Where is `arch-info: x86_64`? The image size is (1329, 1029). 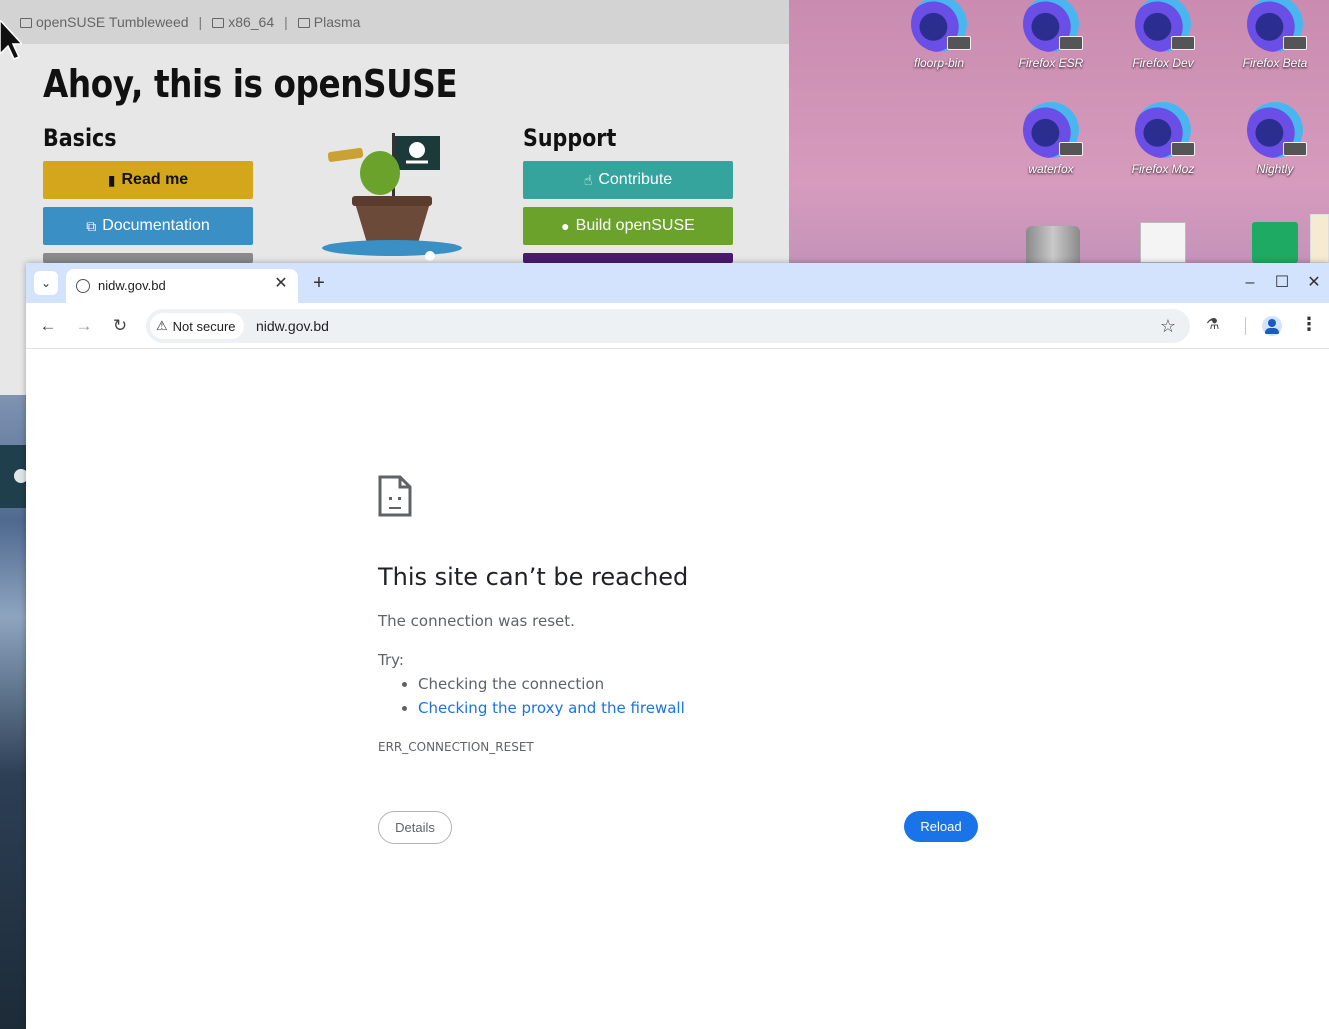
arch-info: x86_64 is located at coordinates (243, 22).